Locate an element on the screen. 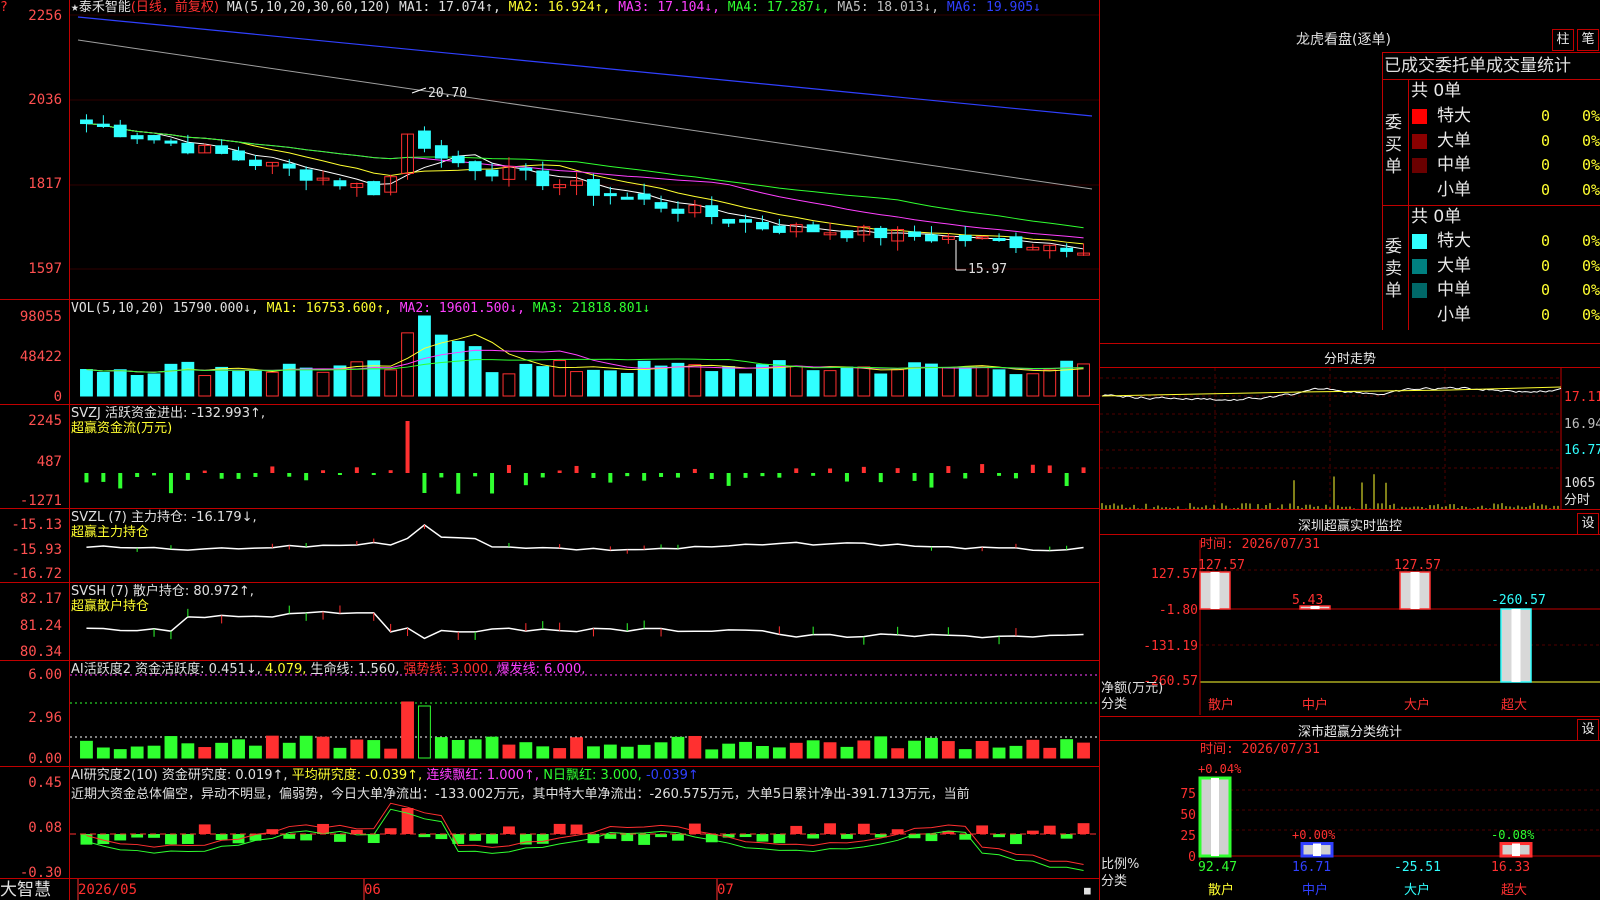 Image resolution: width=1600 pixels, height=900 pixels. svsh-subtitle: 超赢散户持仓 is located at coordinates (110, 606).